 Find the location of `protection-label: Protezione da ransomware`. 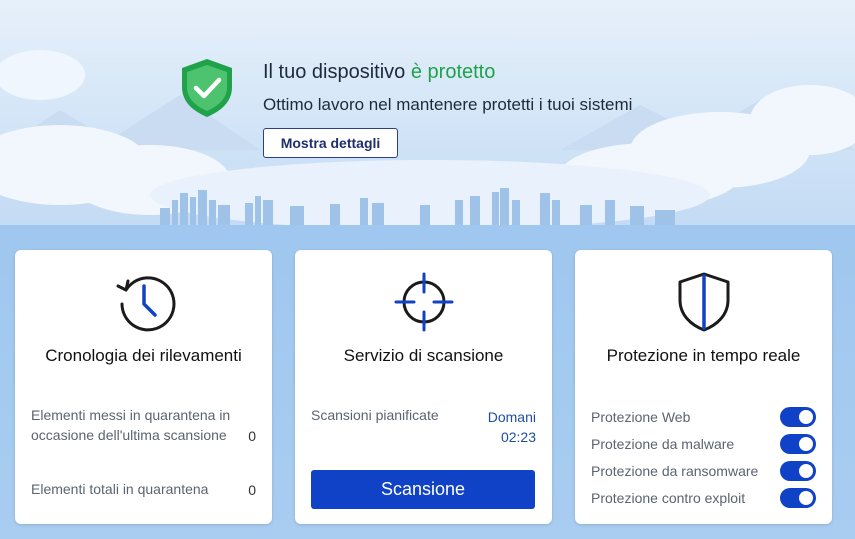

protection-label: Protezione da ransomware is located at coordinates (675, 471).